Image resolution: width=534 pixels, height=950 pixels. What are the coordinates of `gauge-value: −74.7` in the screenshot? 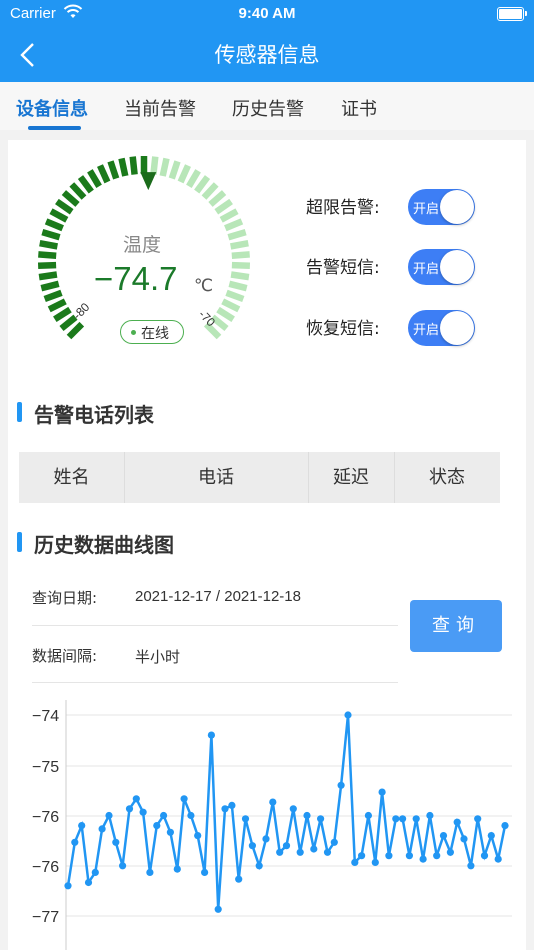 It's located at (136, 278).